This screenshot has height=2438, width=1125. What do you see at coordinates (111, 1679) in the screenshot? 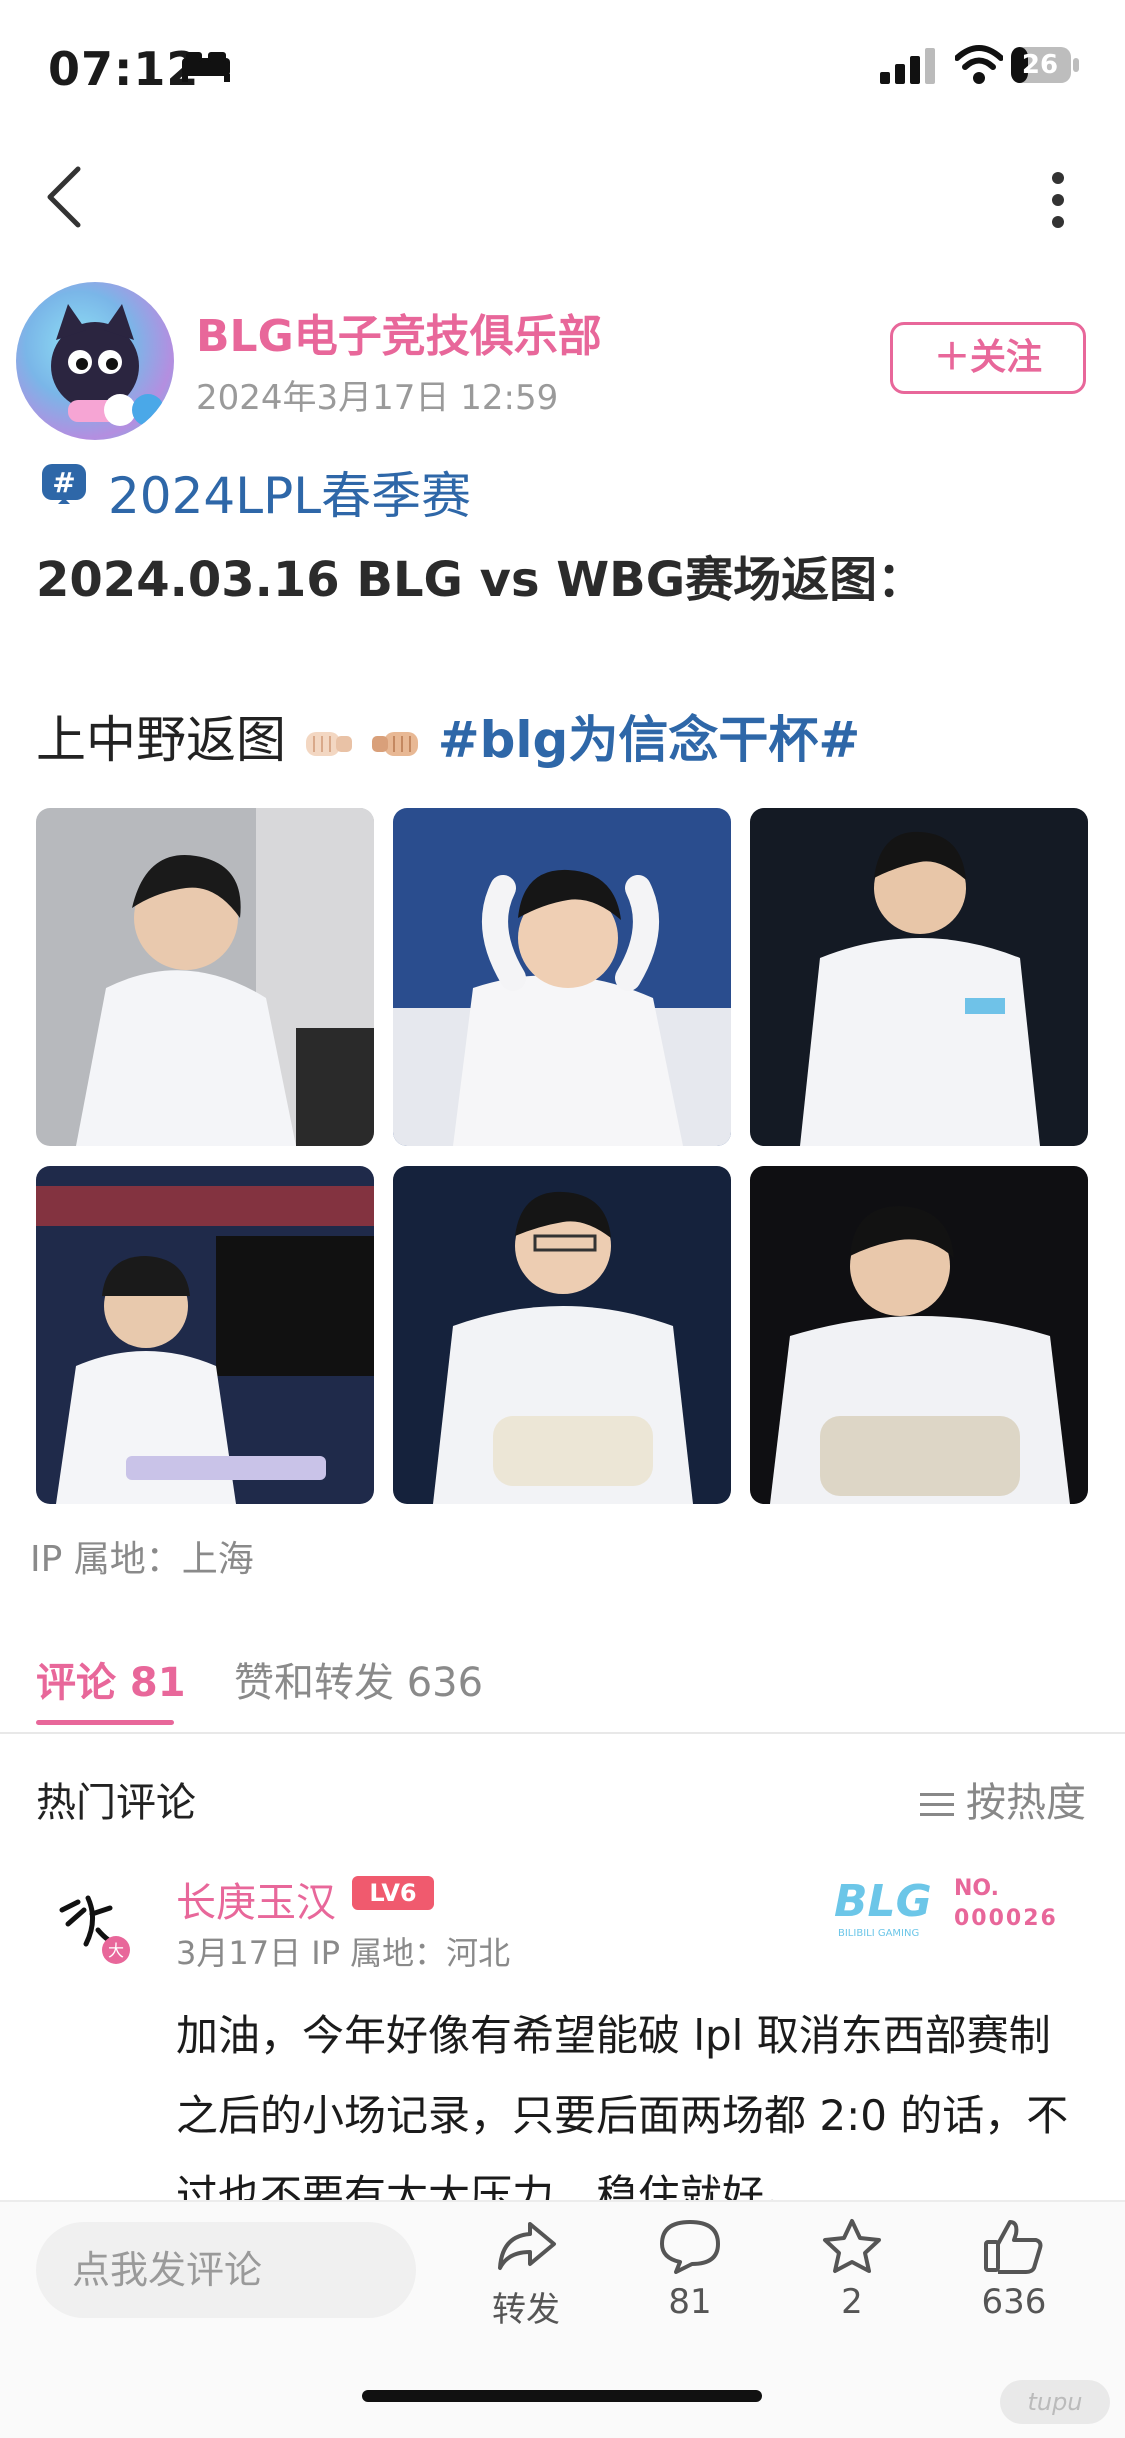
I see `tab-comments: 评论 81` at bounding box center [111, 1679].